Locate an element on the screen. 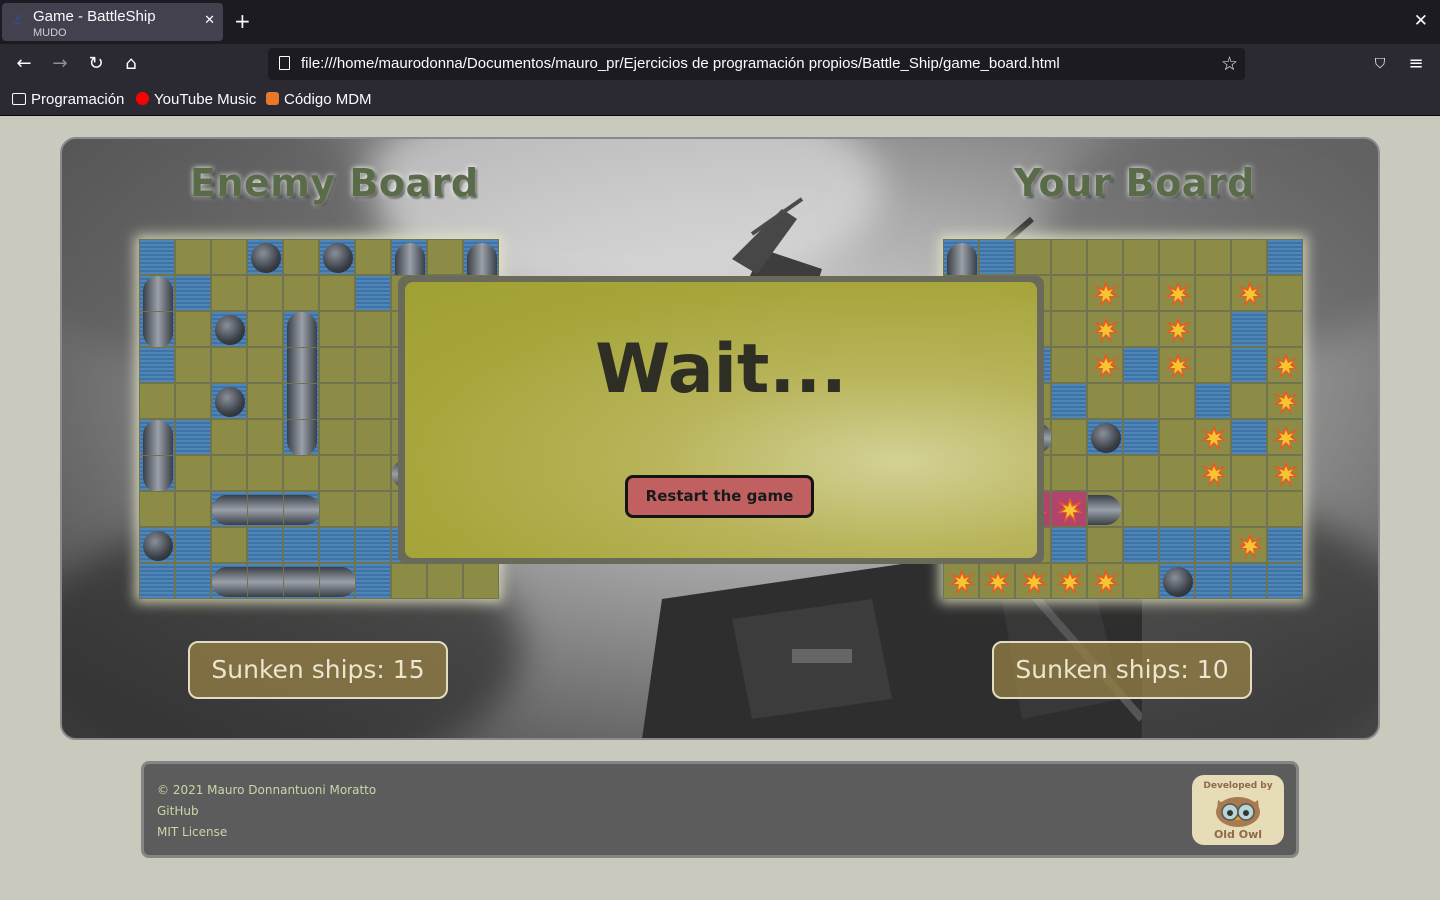 Image resolution: width=1440 pixels, height=900 pixels. back-arrow-icon: ← is located at coordinates (24, 64).